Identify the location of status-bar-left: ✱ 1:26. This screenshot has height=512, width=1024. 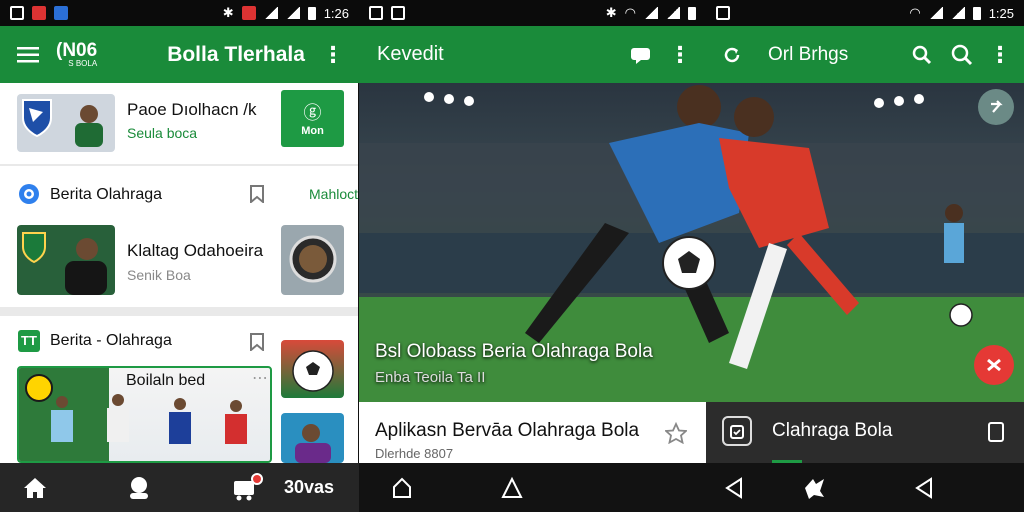
(179, 13).